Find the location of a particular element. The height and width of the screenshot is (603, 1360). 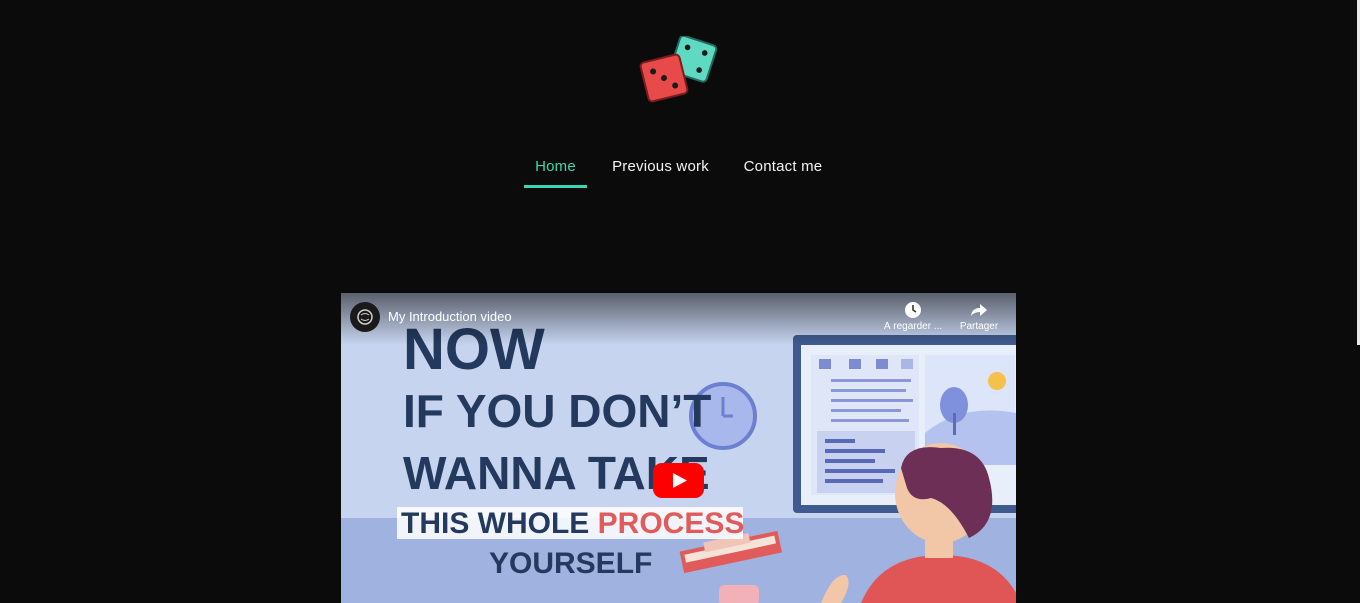

thumb-text-line4b: PROCESS is located at coordinates (671, 523).